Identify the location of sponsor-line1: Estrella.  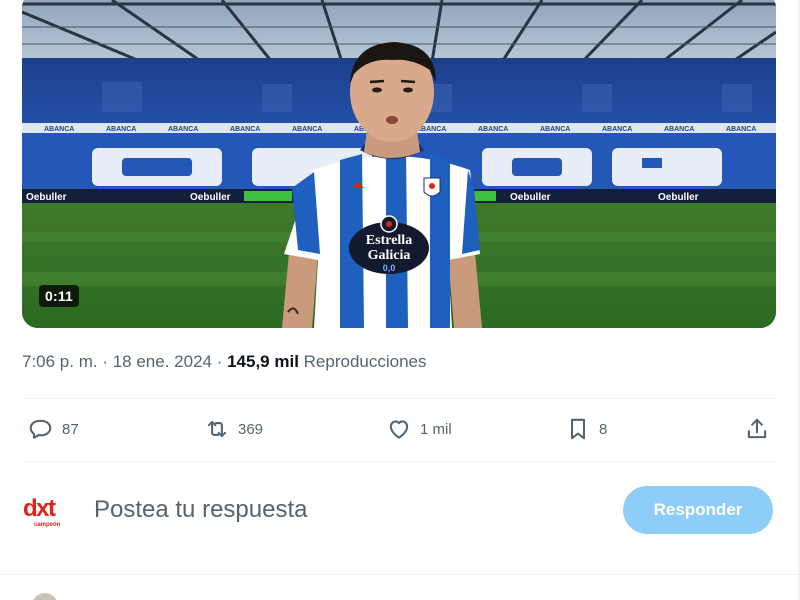
(389, 240).